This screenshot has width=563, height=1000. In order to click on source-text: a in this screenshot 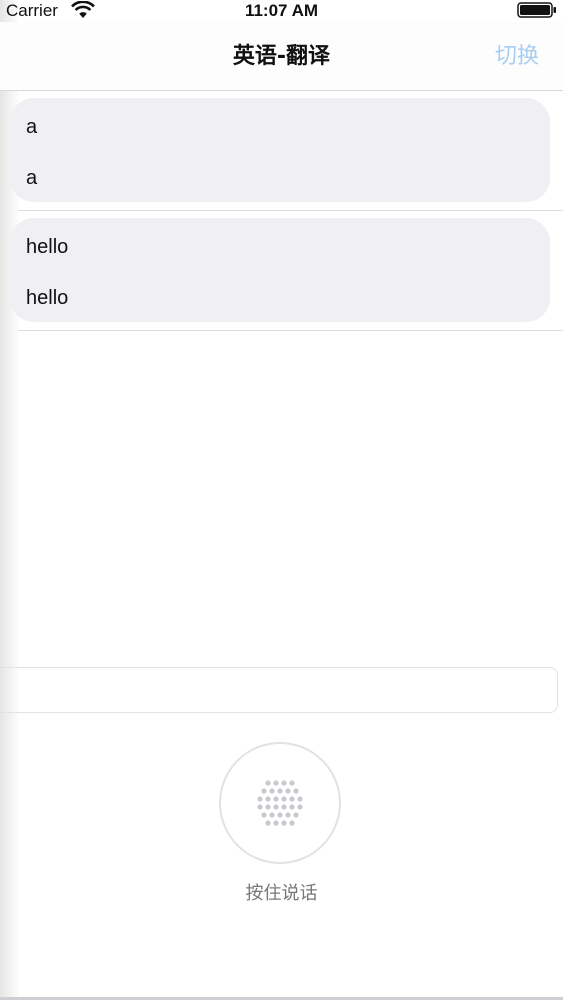, I will do `click(32, 127)`.